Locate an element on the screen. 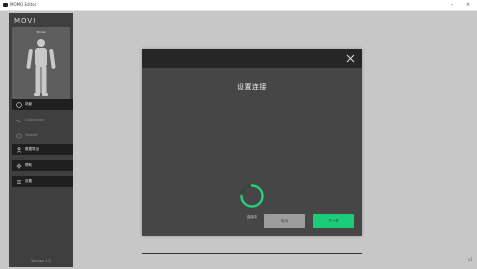  sidebar-item-label: Takeoff is located at coordinates (31, 135).